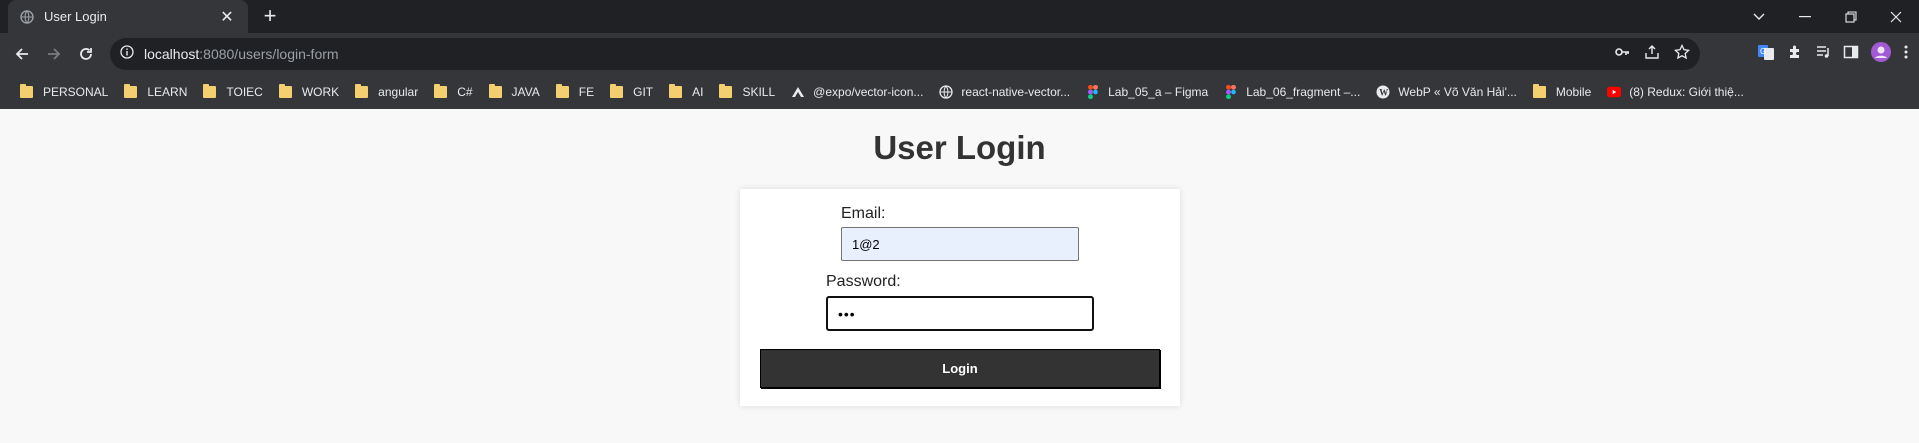 Image resolution: width=1919 pixels, height=443 pixels. Describe the element at coordinates (86, 54) in the screenshot. I see `reload-icon` at that location.